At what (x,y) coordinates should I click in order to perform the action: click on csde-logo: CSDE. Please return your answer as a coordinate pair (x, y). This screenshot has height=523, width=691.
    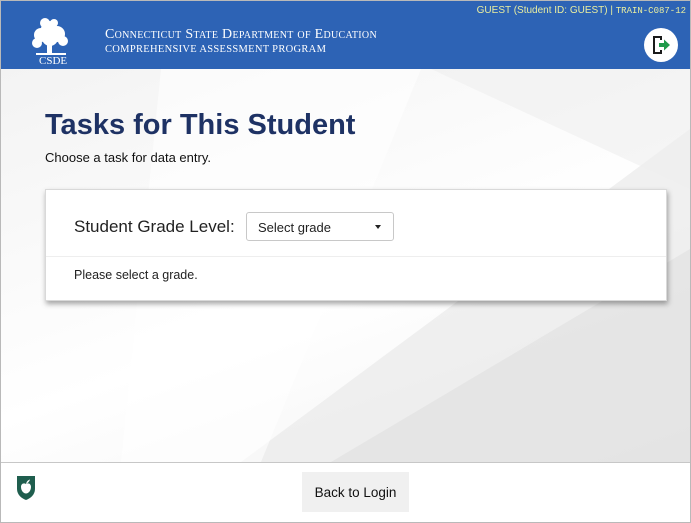
    Looking at the image, I should click on (50, 41).